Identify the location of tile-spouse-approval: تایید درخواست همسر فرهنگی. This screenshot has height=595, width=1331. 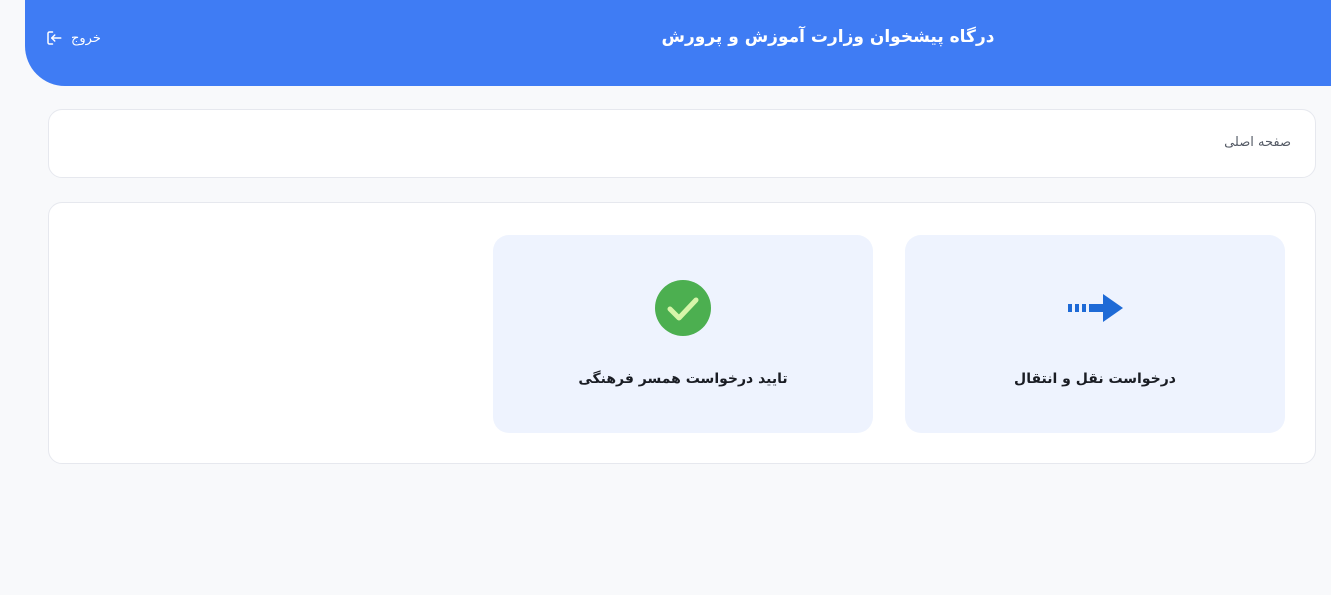
(683, 334).